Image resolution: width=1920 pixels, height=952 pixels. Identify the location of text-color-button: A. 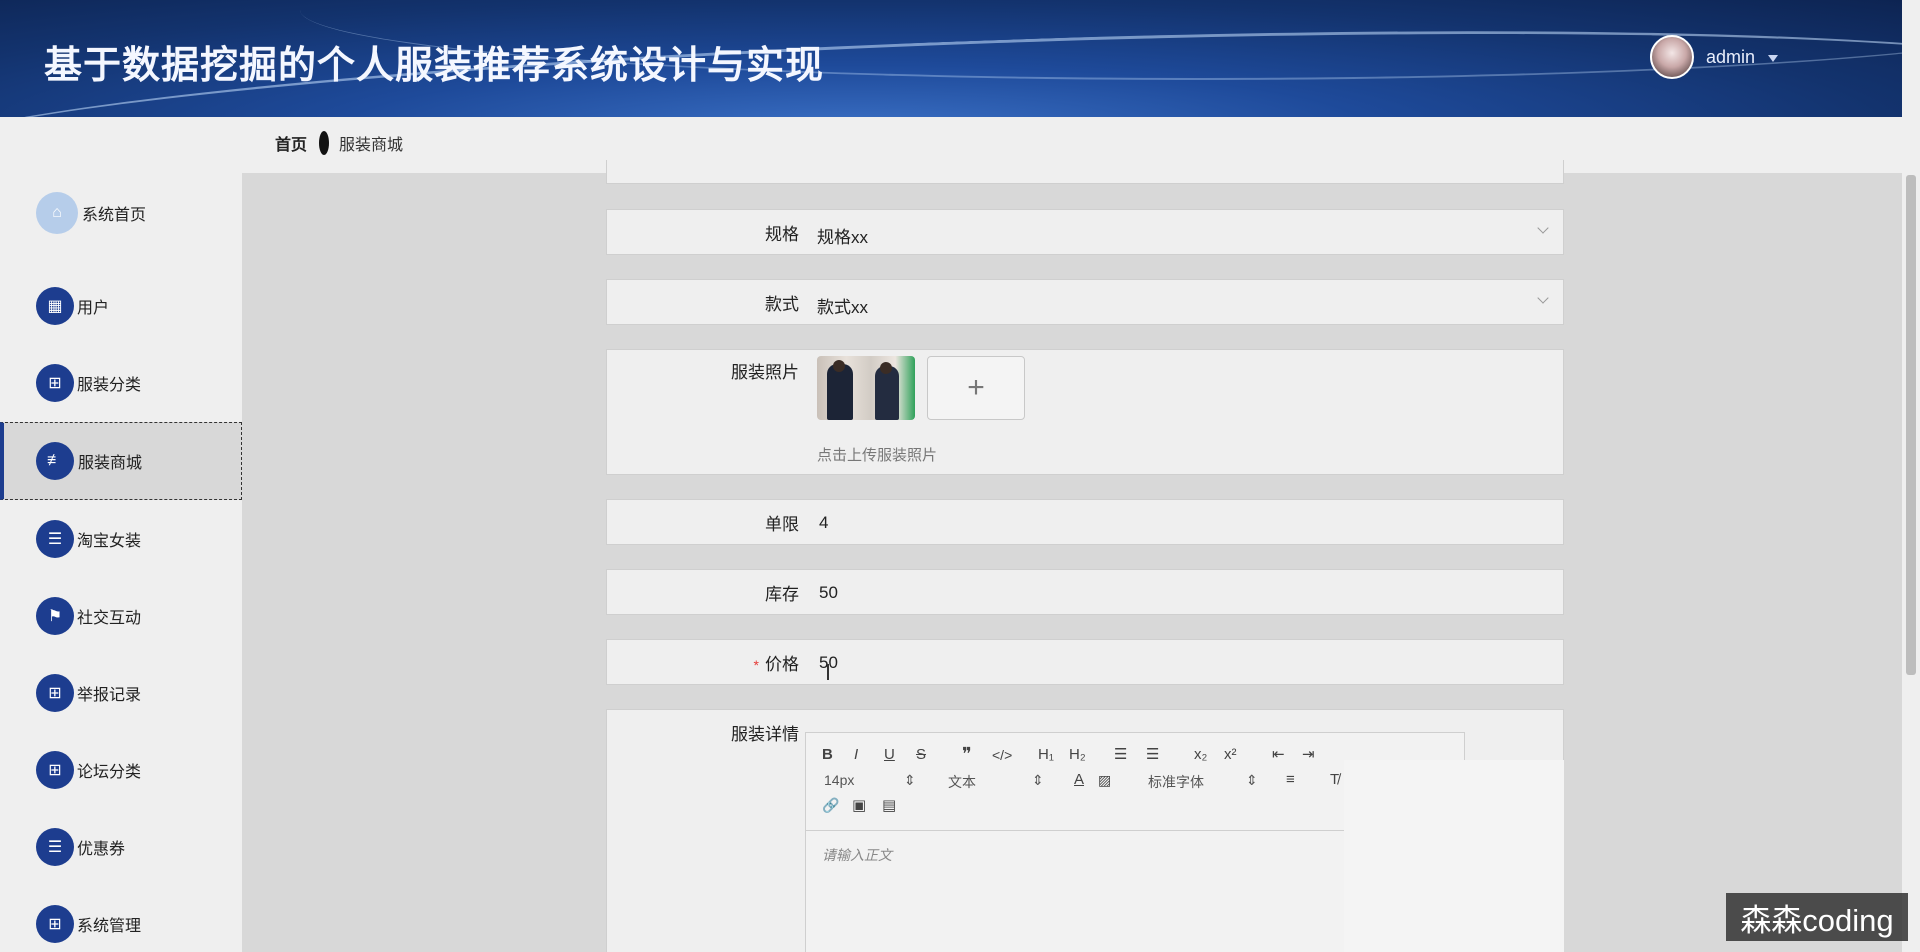
(1079, 779).